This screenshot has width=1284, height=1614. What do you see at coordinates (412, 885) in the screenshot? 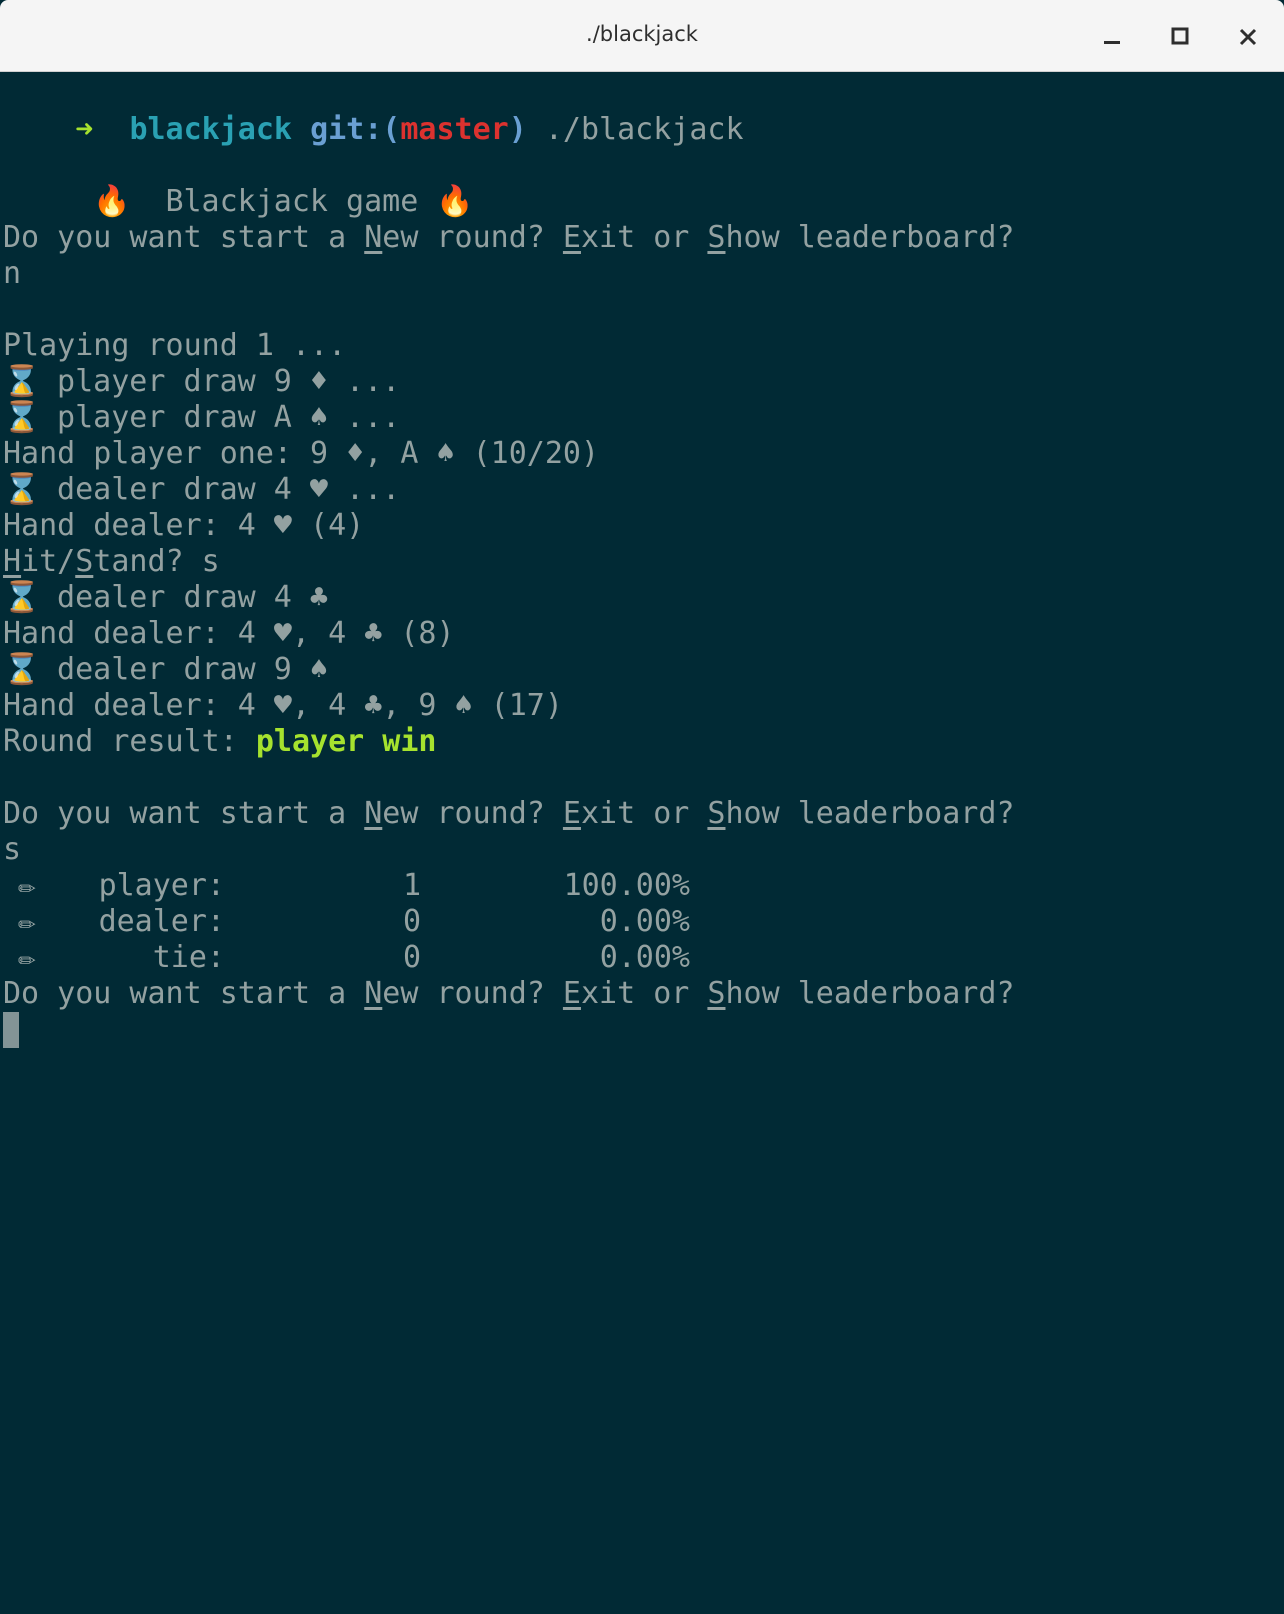
I see `leaderboard-count: 1` at bounding box center [412, 885].